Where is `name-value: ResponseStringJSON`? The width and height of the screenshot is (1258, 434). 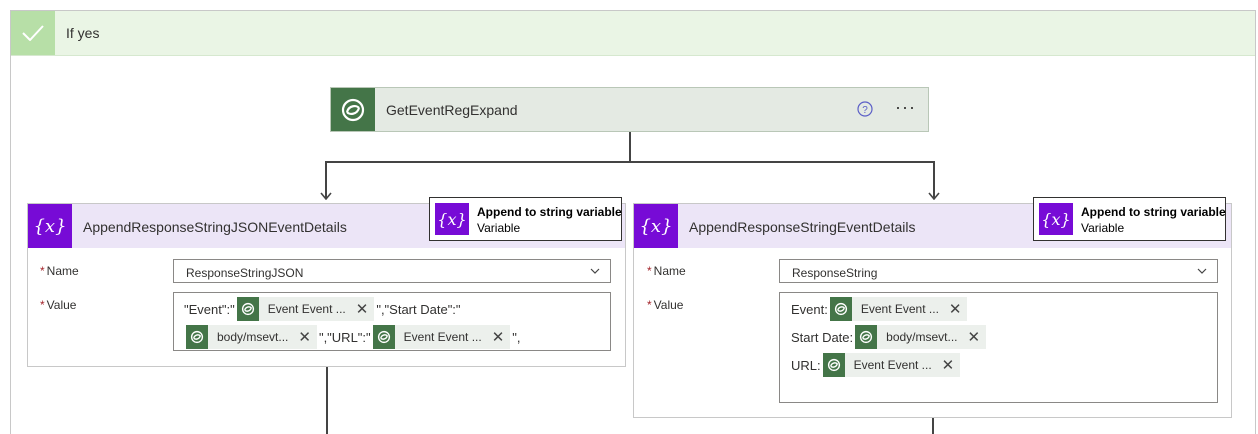 name-value: ResponseStringJSON is located at coordinates (245, 273).